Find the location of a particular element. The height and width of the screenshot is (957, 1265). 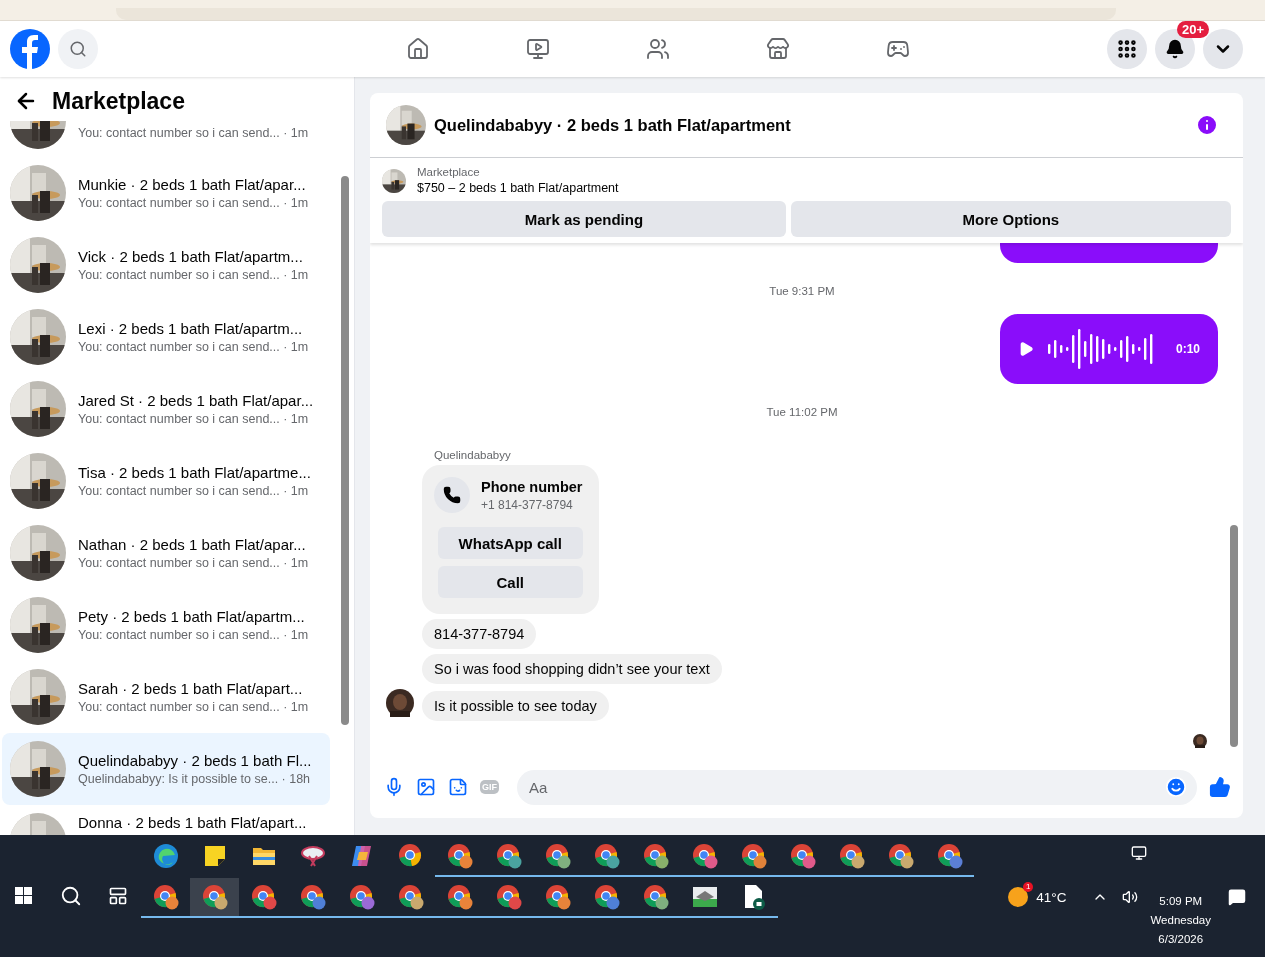

voice-message: 0:10 is located at coordinates (1109, 349).